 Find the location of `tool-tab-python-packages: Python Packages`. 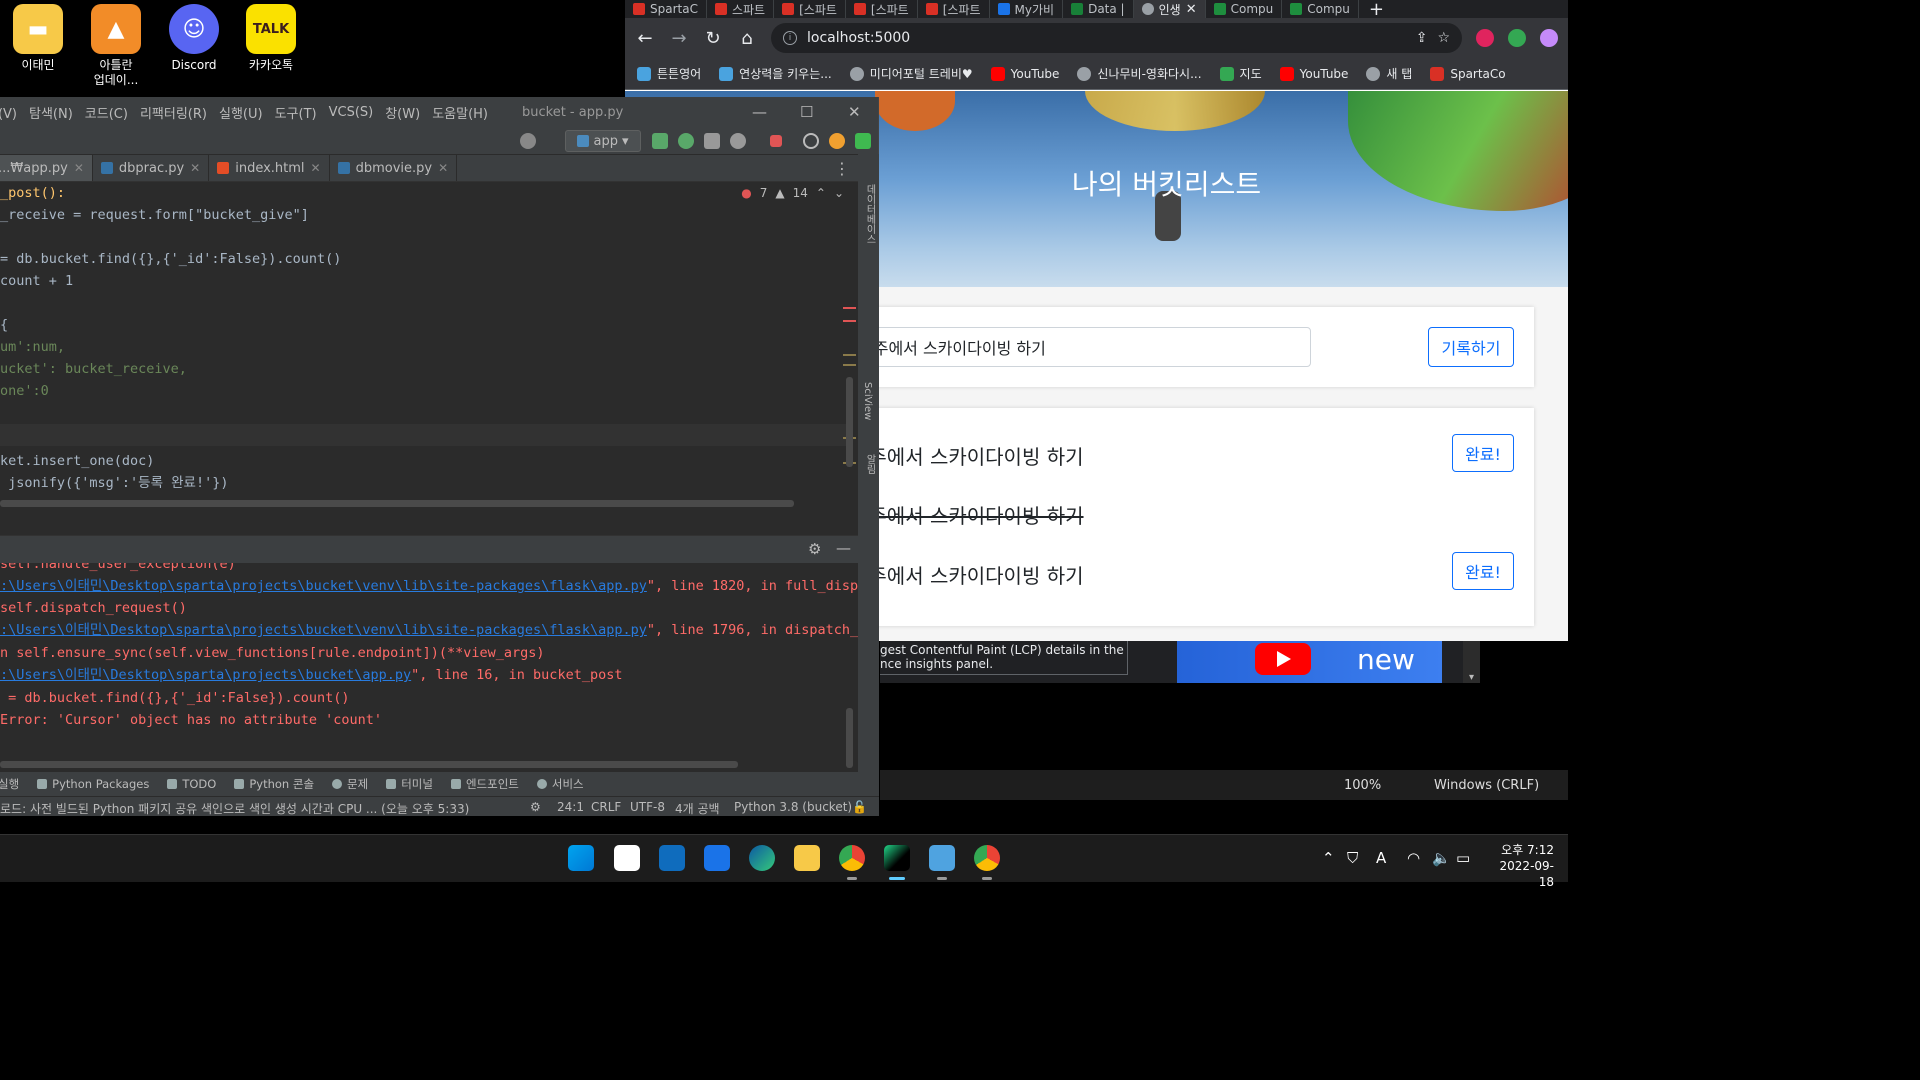

tool-tab-python-packages: Python Packages is located at coordinates (93, 784).